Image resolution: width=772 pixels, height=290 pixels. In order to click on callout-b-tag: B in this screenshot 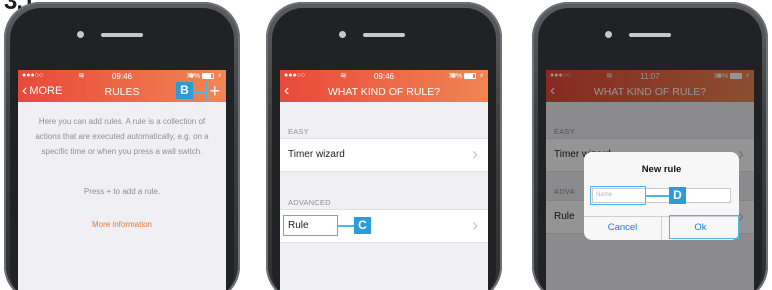, I will do `click(184, 90)`.